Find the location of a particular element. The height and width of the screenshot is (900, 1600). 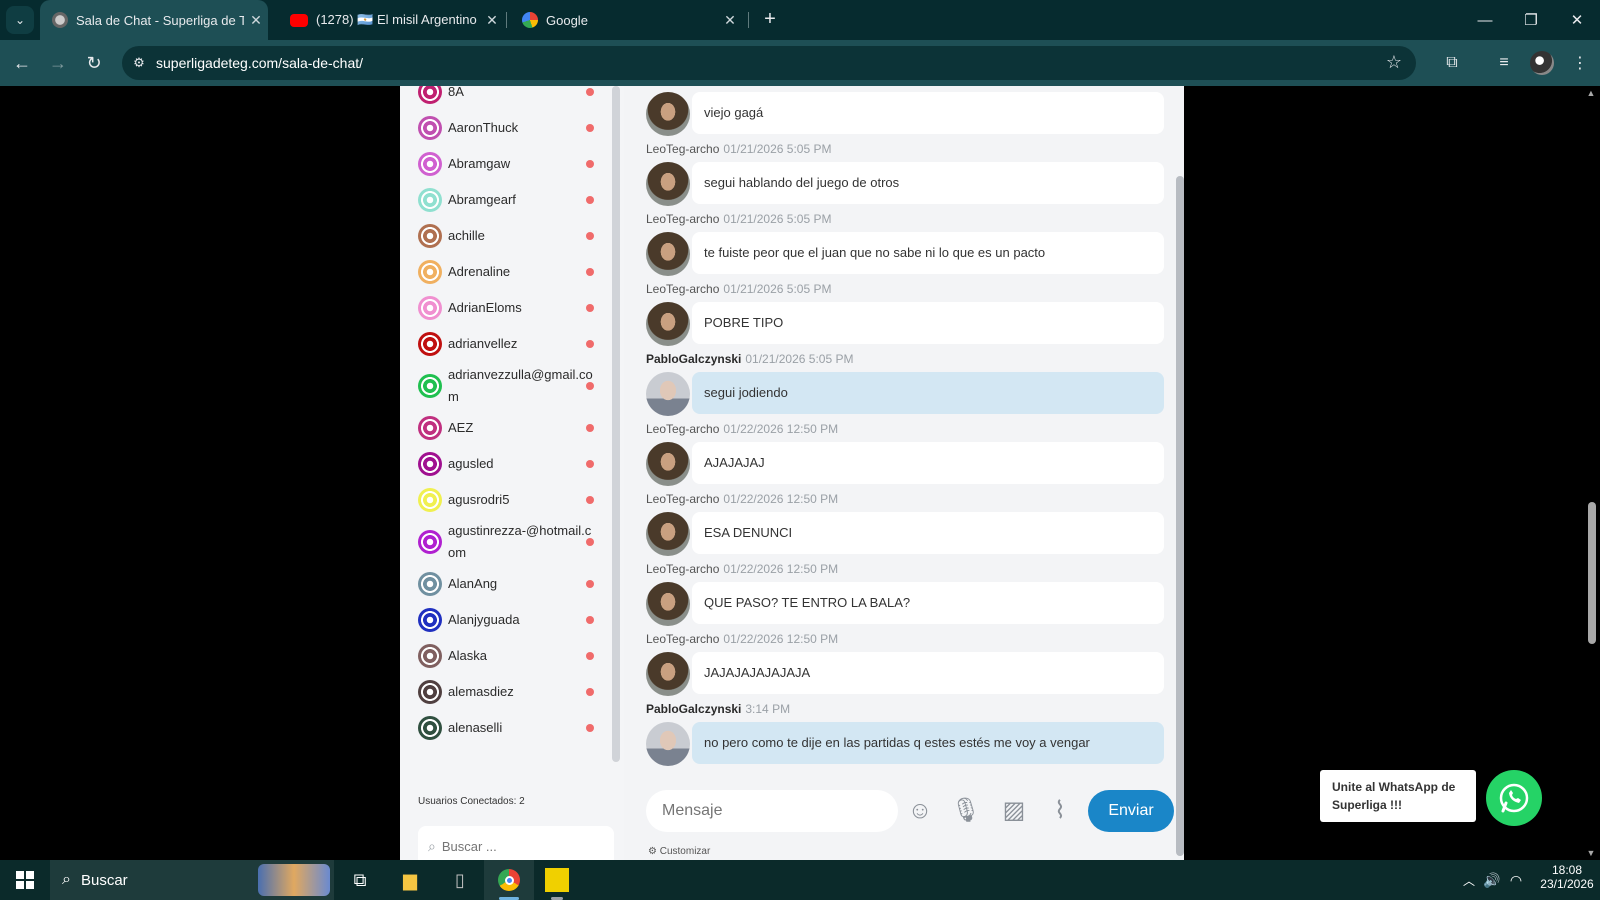

message-header: PabloGalczynski 3:14 PM is located at coordinates (905, 709).